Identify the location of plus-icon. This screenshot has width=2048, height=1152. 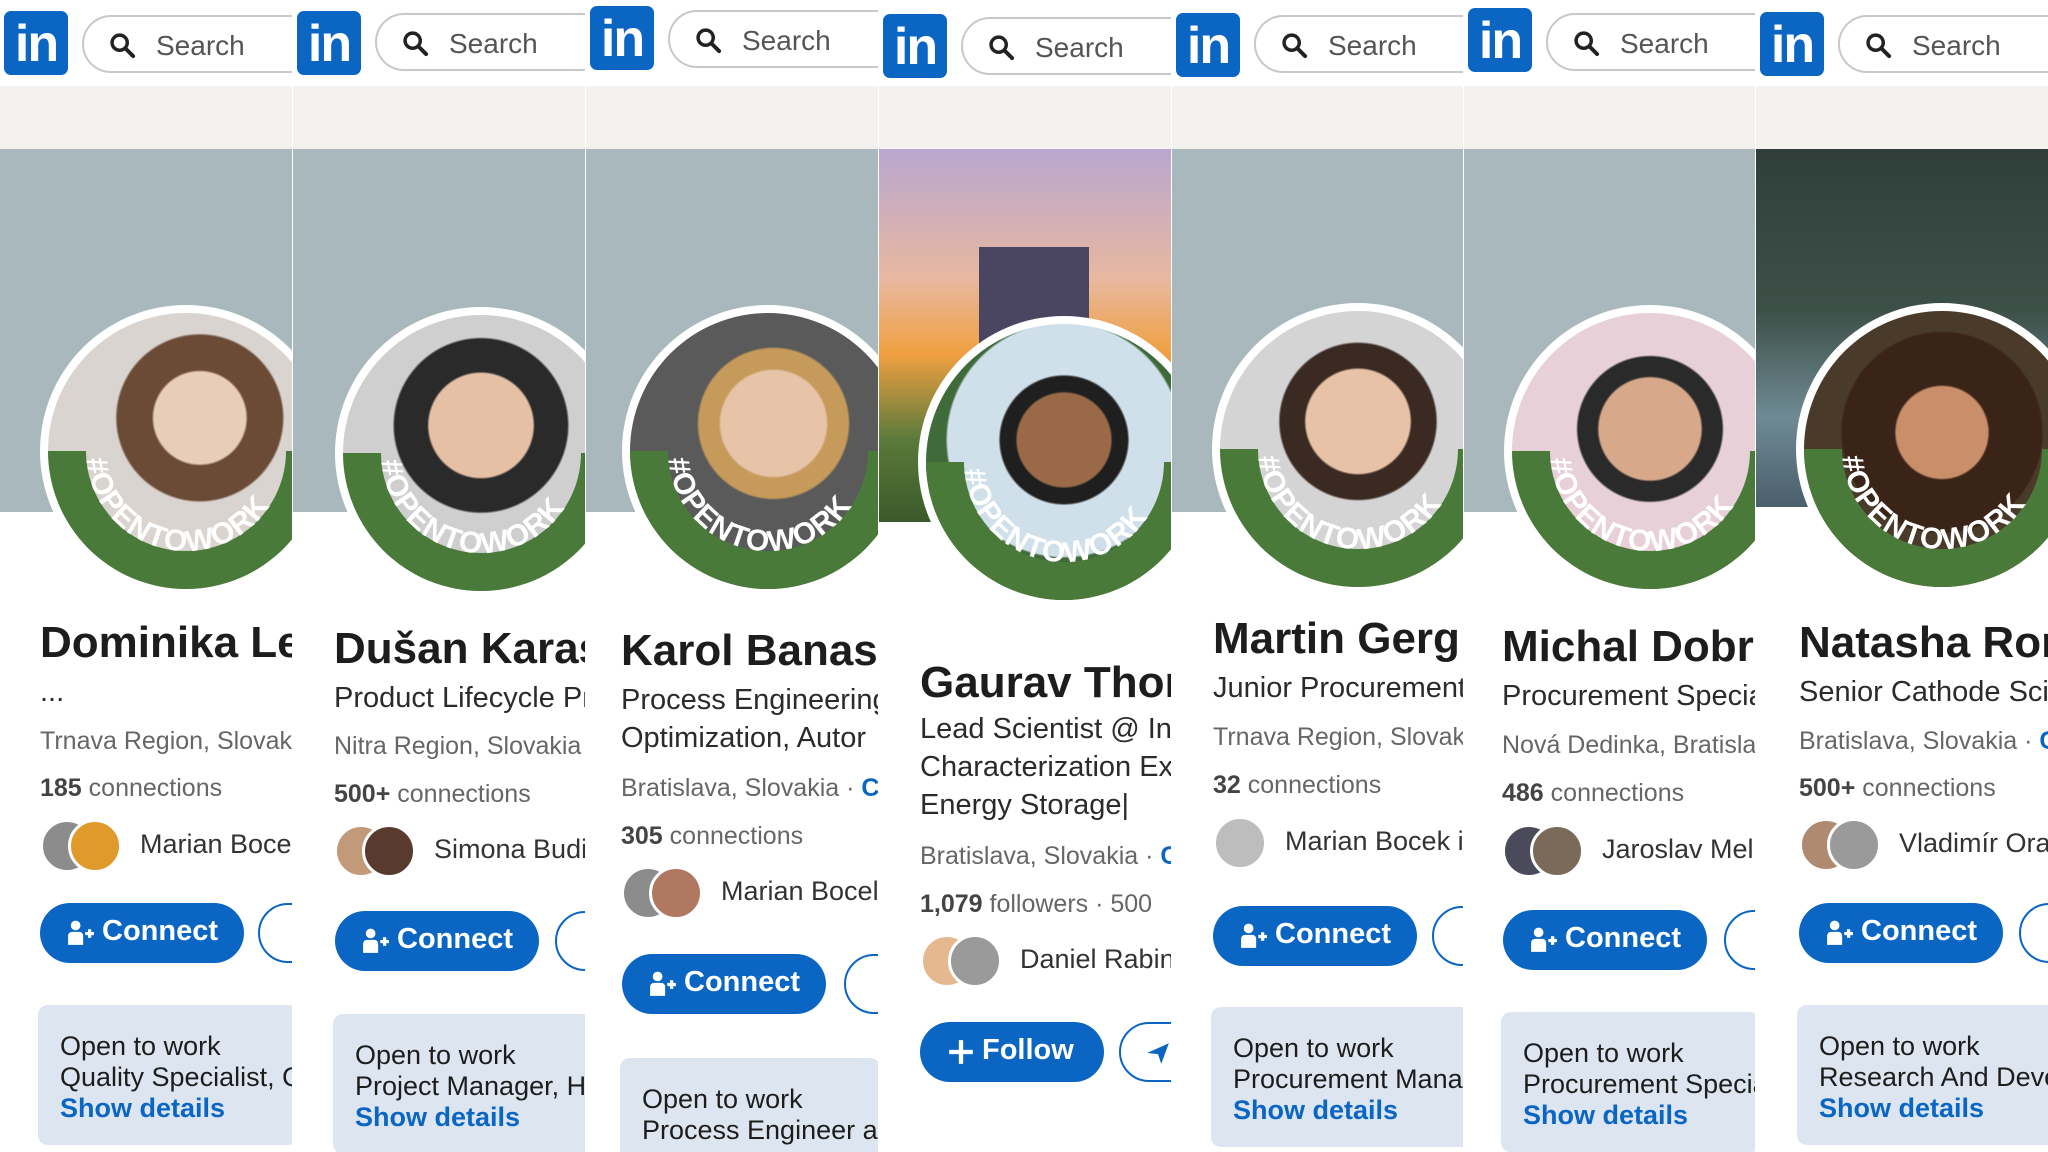
(961, 1052).